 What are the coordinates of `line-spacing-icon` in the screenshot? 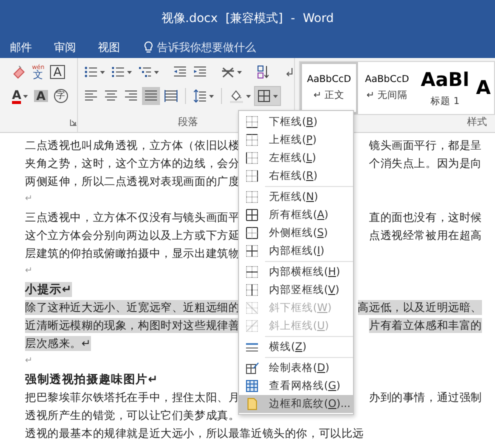 It's located at (200, 96).